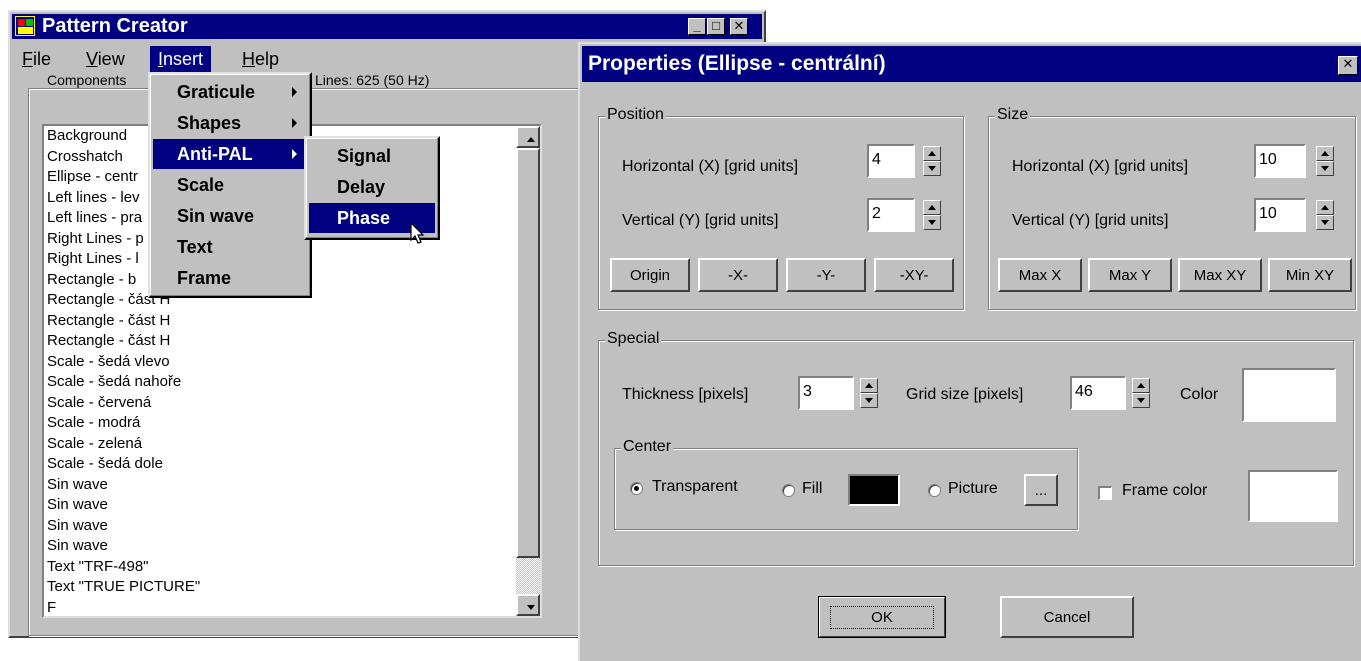  I want to click on position-vertical-spinner, so click(932, 215).